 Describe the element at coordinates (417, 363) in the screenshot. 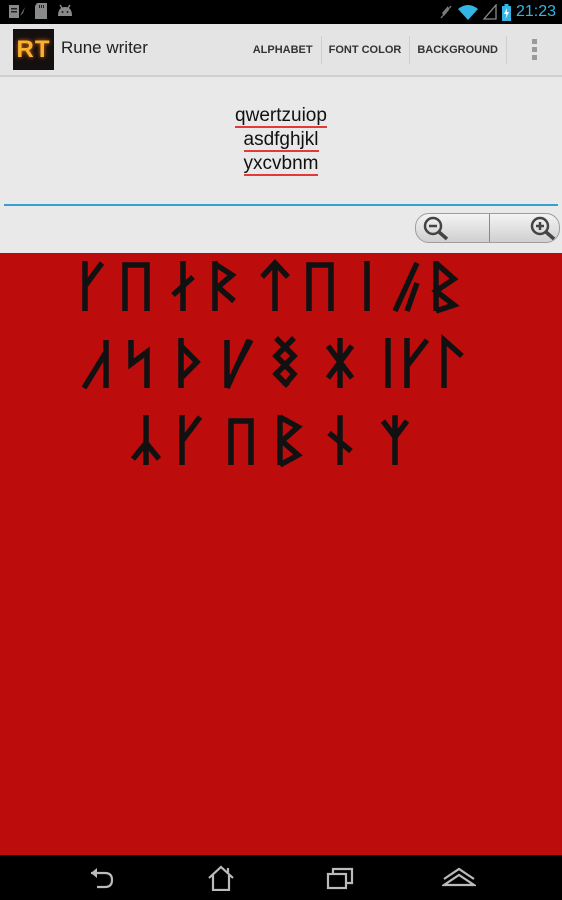

I see `rune-k` at that location.